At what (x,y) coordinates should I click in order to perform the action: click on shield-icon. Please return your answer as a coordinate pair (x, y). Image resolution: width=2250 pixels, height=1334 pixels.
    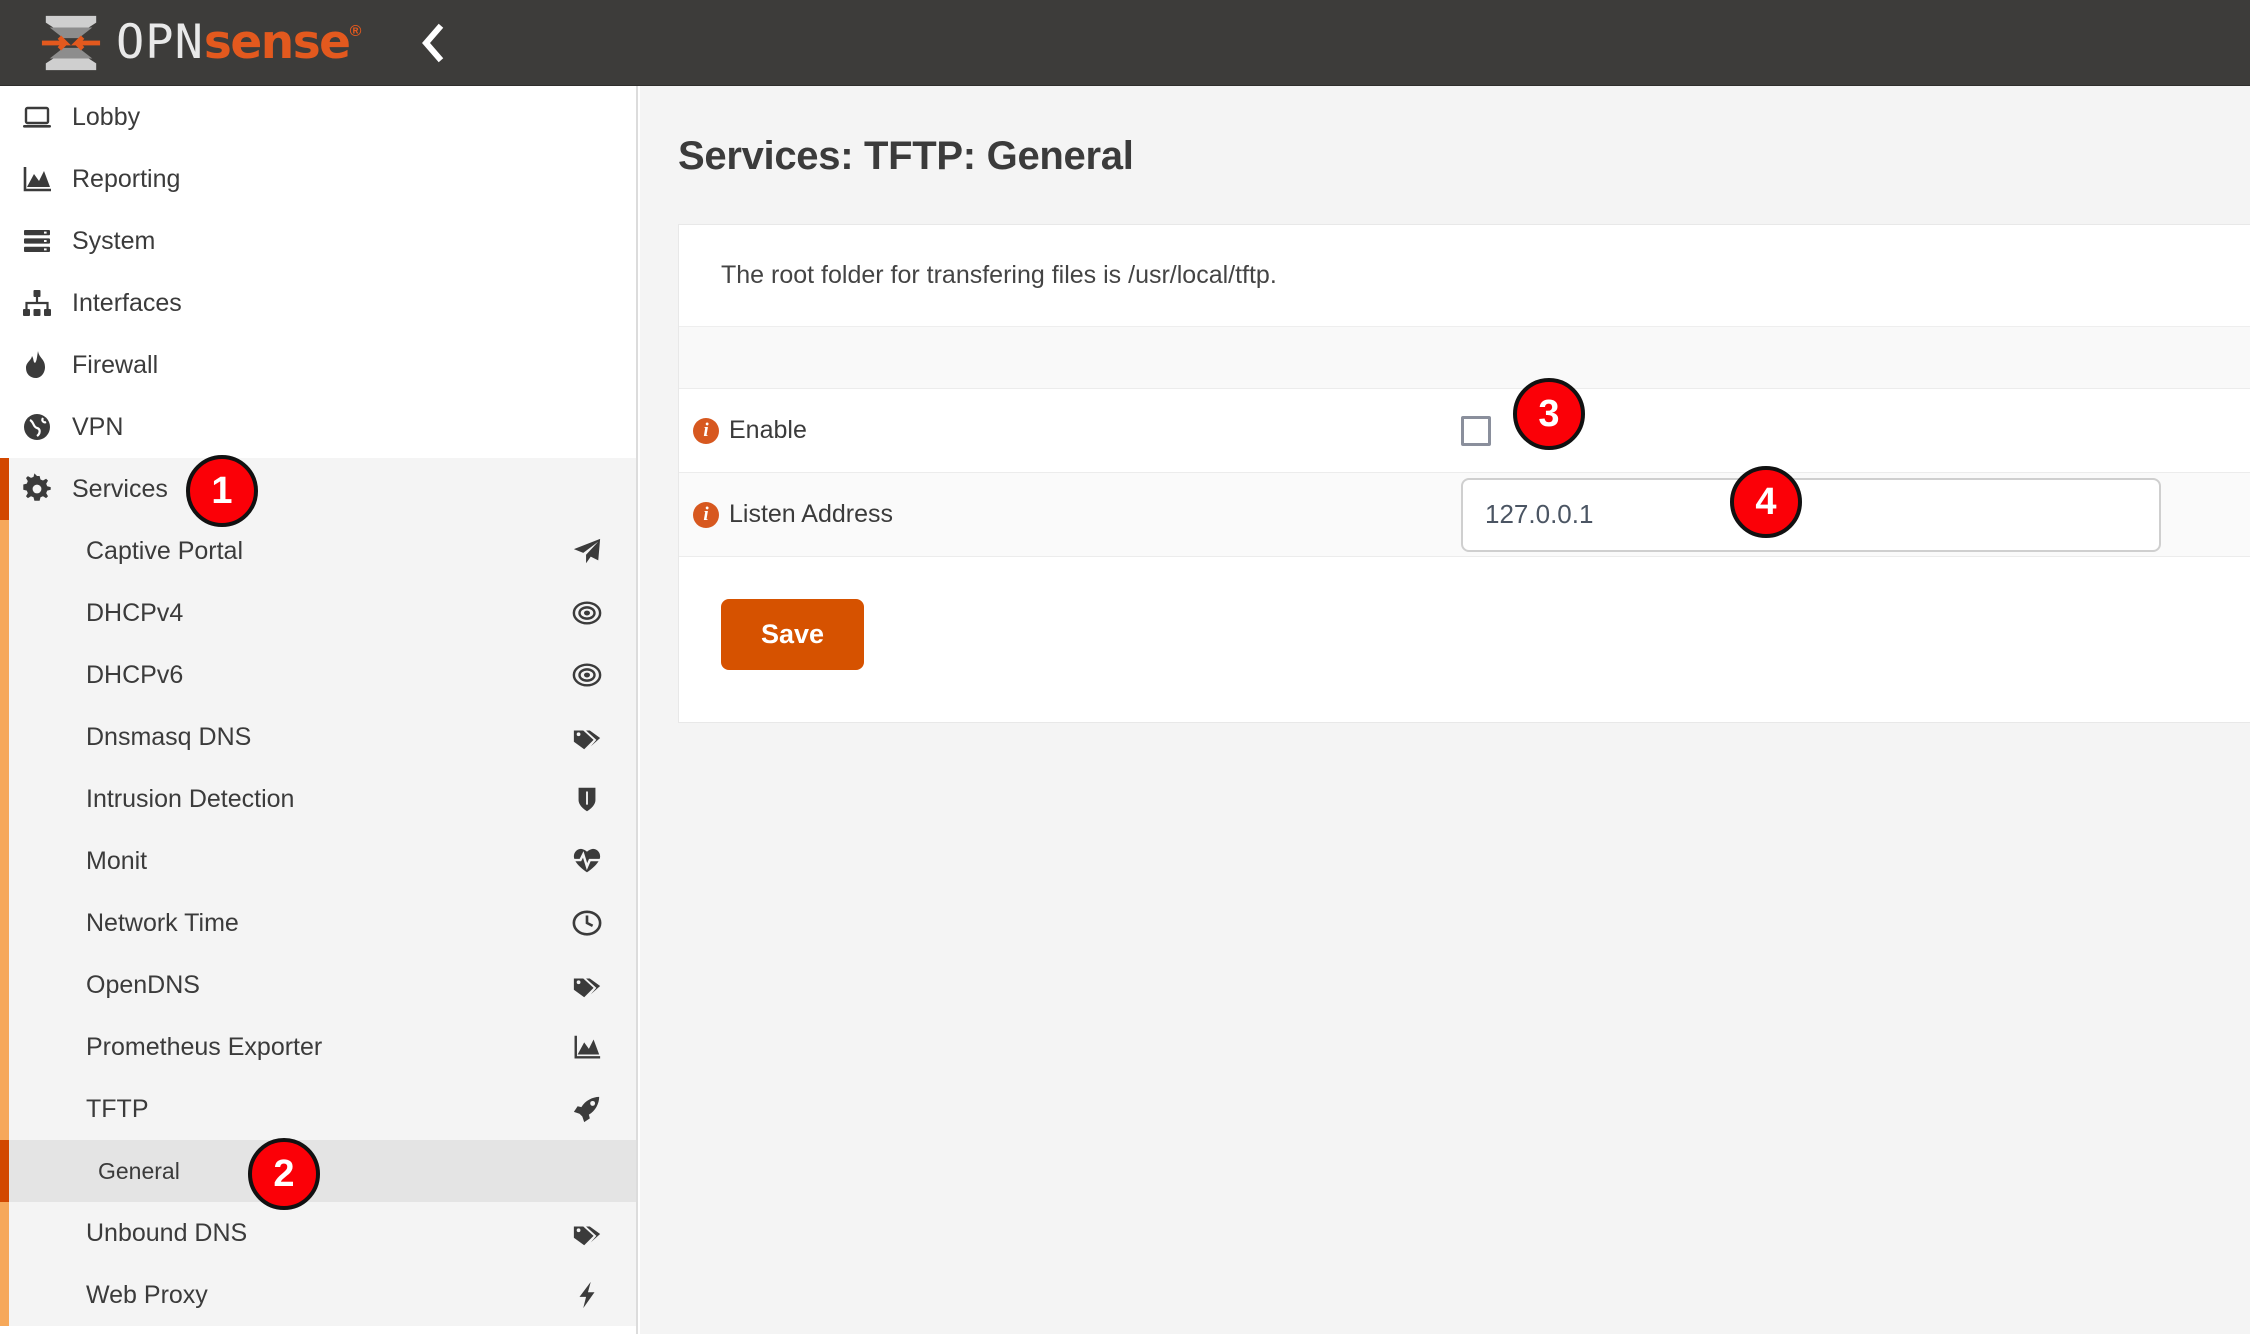
    Looking at the image, I should click on (585, 799).